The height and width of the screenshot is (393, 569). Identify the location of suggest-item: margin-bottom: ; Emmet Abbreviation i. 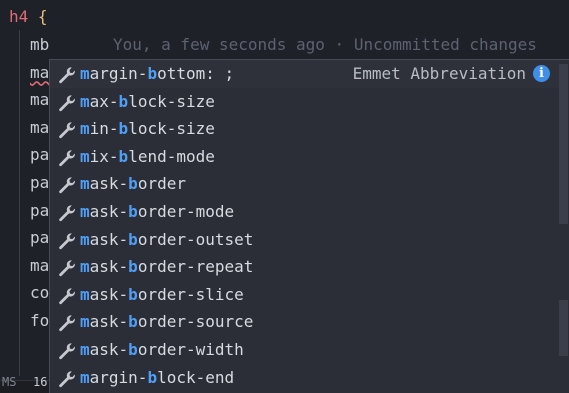
(305, 74).